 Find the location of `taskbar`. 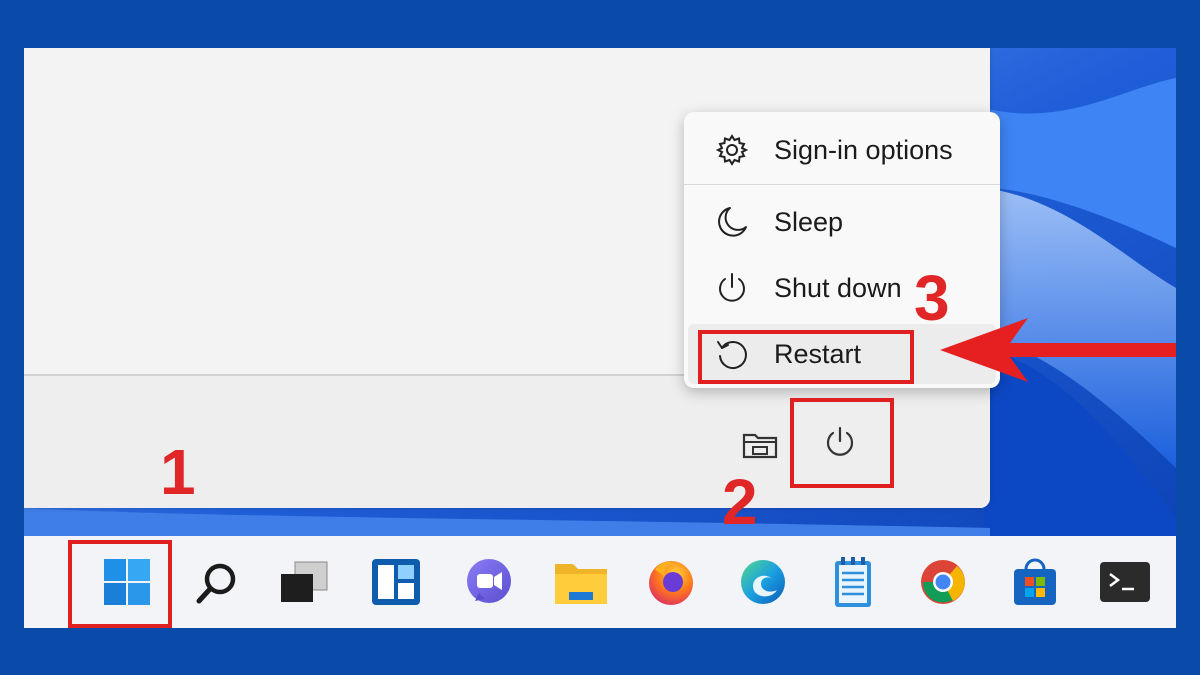

taskbar is located at coordinates (600, 582).